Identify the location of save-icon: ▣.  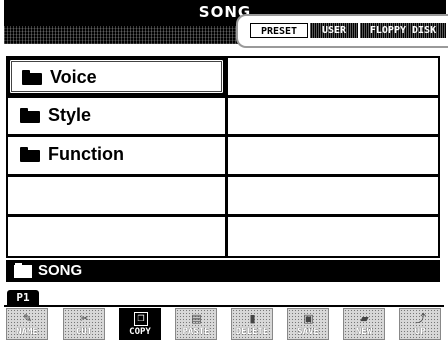
(308, 318).